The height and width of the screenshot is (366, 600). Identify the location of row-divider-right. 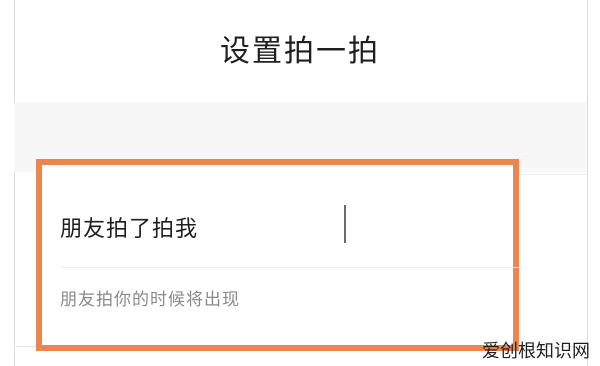
(548, 174).